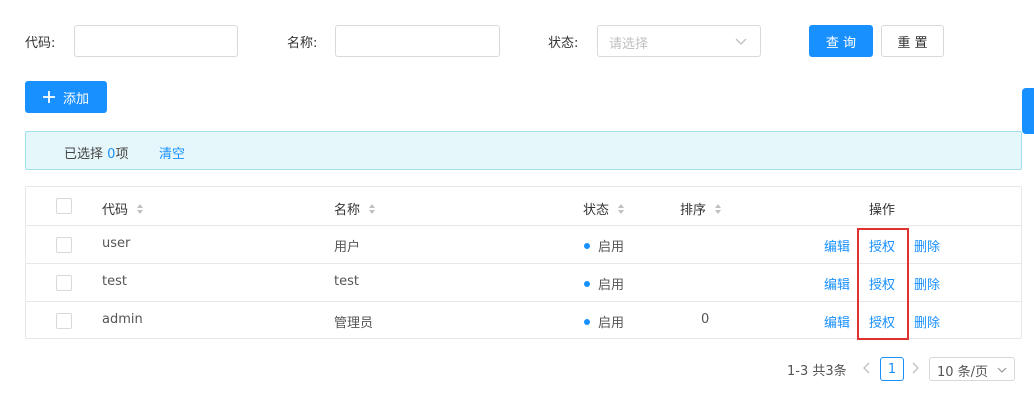  What do you see at coordinates (963, 372) in the screenshot?
I see `page-size-value: 10 条/页` at bounding box center [963, 372].